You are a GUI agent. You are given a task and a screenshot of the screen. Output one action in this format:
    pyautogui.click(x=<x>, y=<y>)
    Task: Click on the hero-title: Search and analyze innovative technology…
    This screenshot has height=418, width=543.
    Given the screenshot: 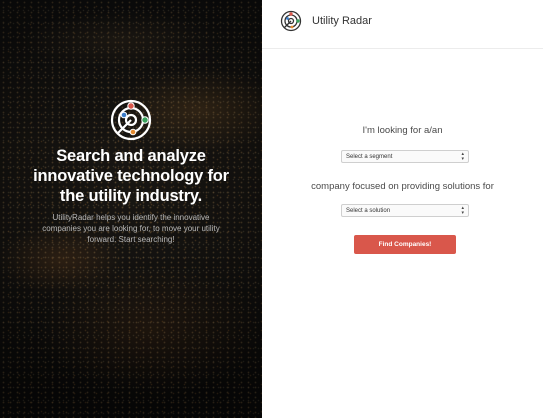 What is the action you would take?
    pyautogui.click(x=131, y=176)
    